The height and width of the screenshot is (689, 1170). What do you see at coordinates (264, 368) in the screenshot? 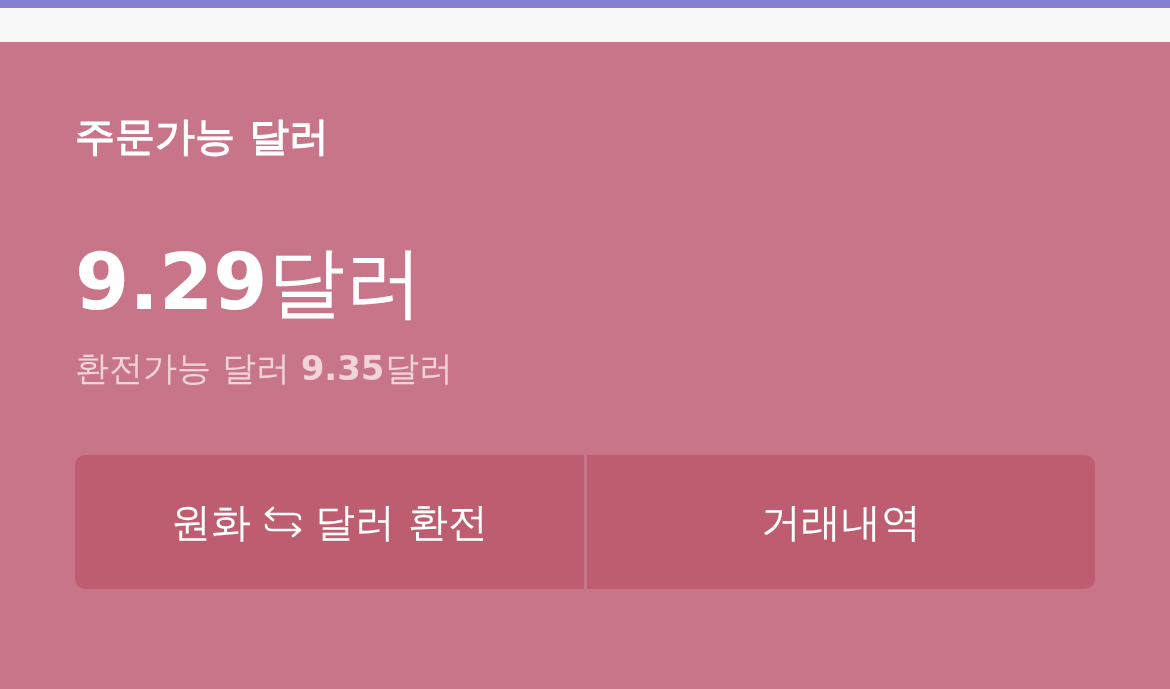
I see `exchangeable-amount: 환전가능 달러 9.35달러` at bounding box center [264, 368].